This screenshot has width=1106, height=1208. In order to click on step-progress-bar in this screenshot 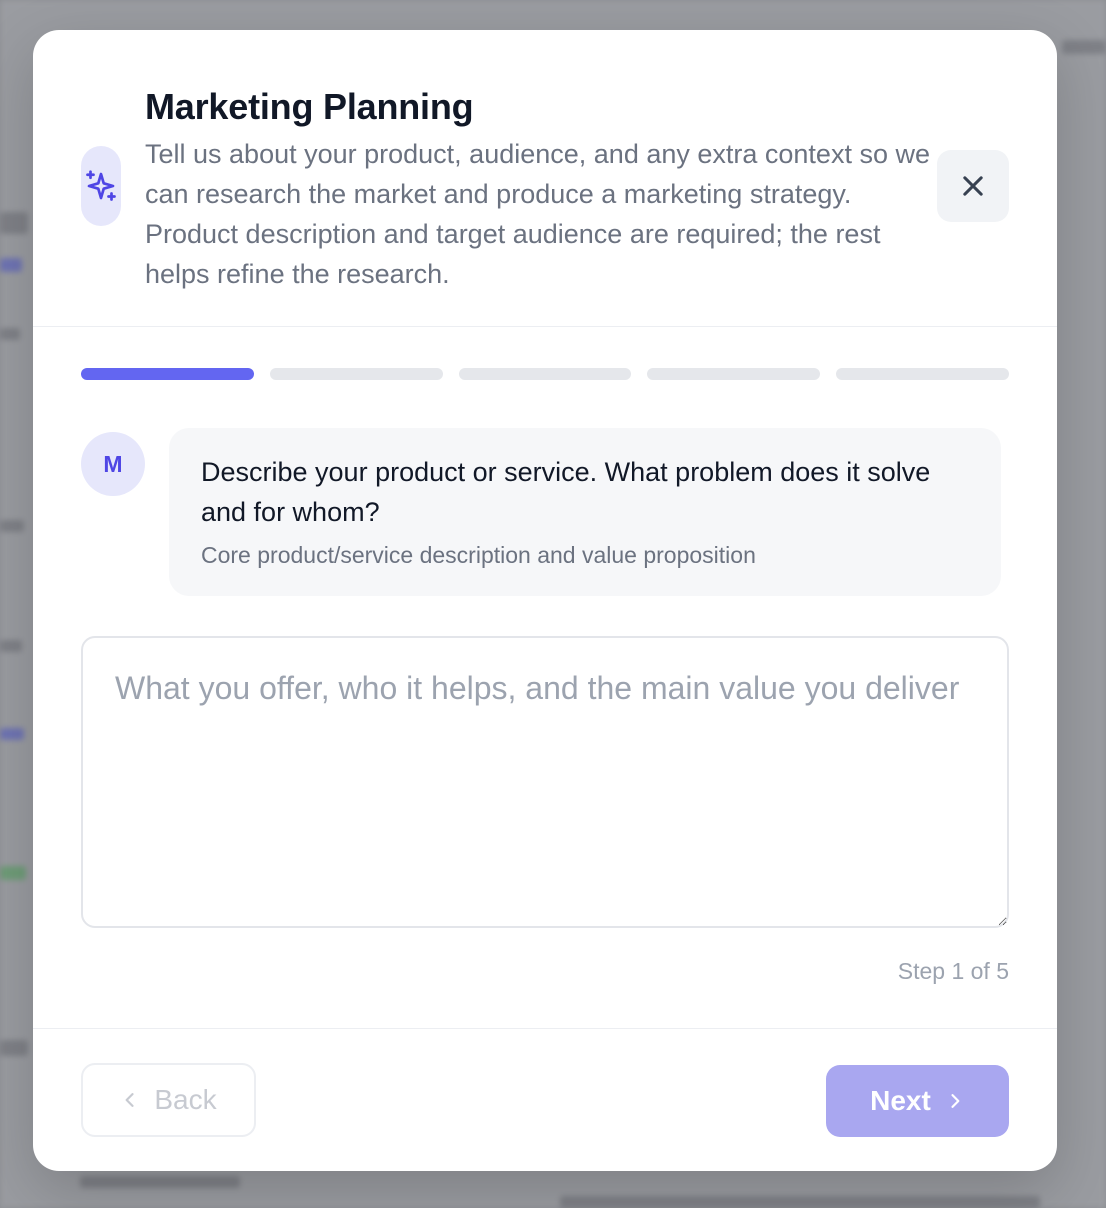, I will do `click(545, 374)`.